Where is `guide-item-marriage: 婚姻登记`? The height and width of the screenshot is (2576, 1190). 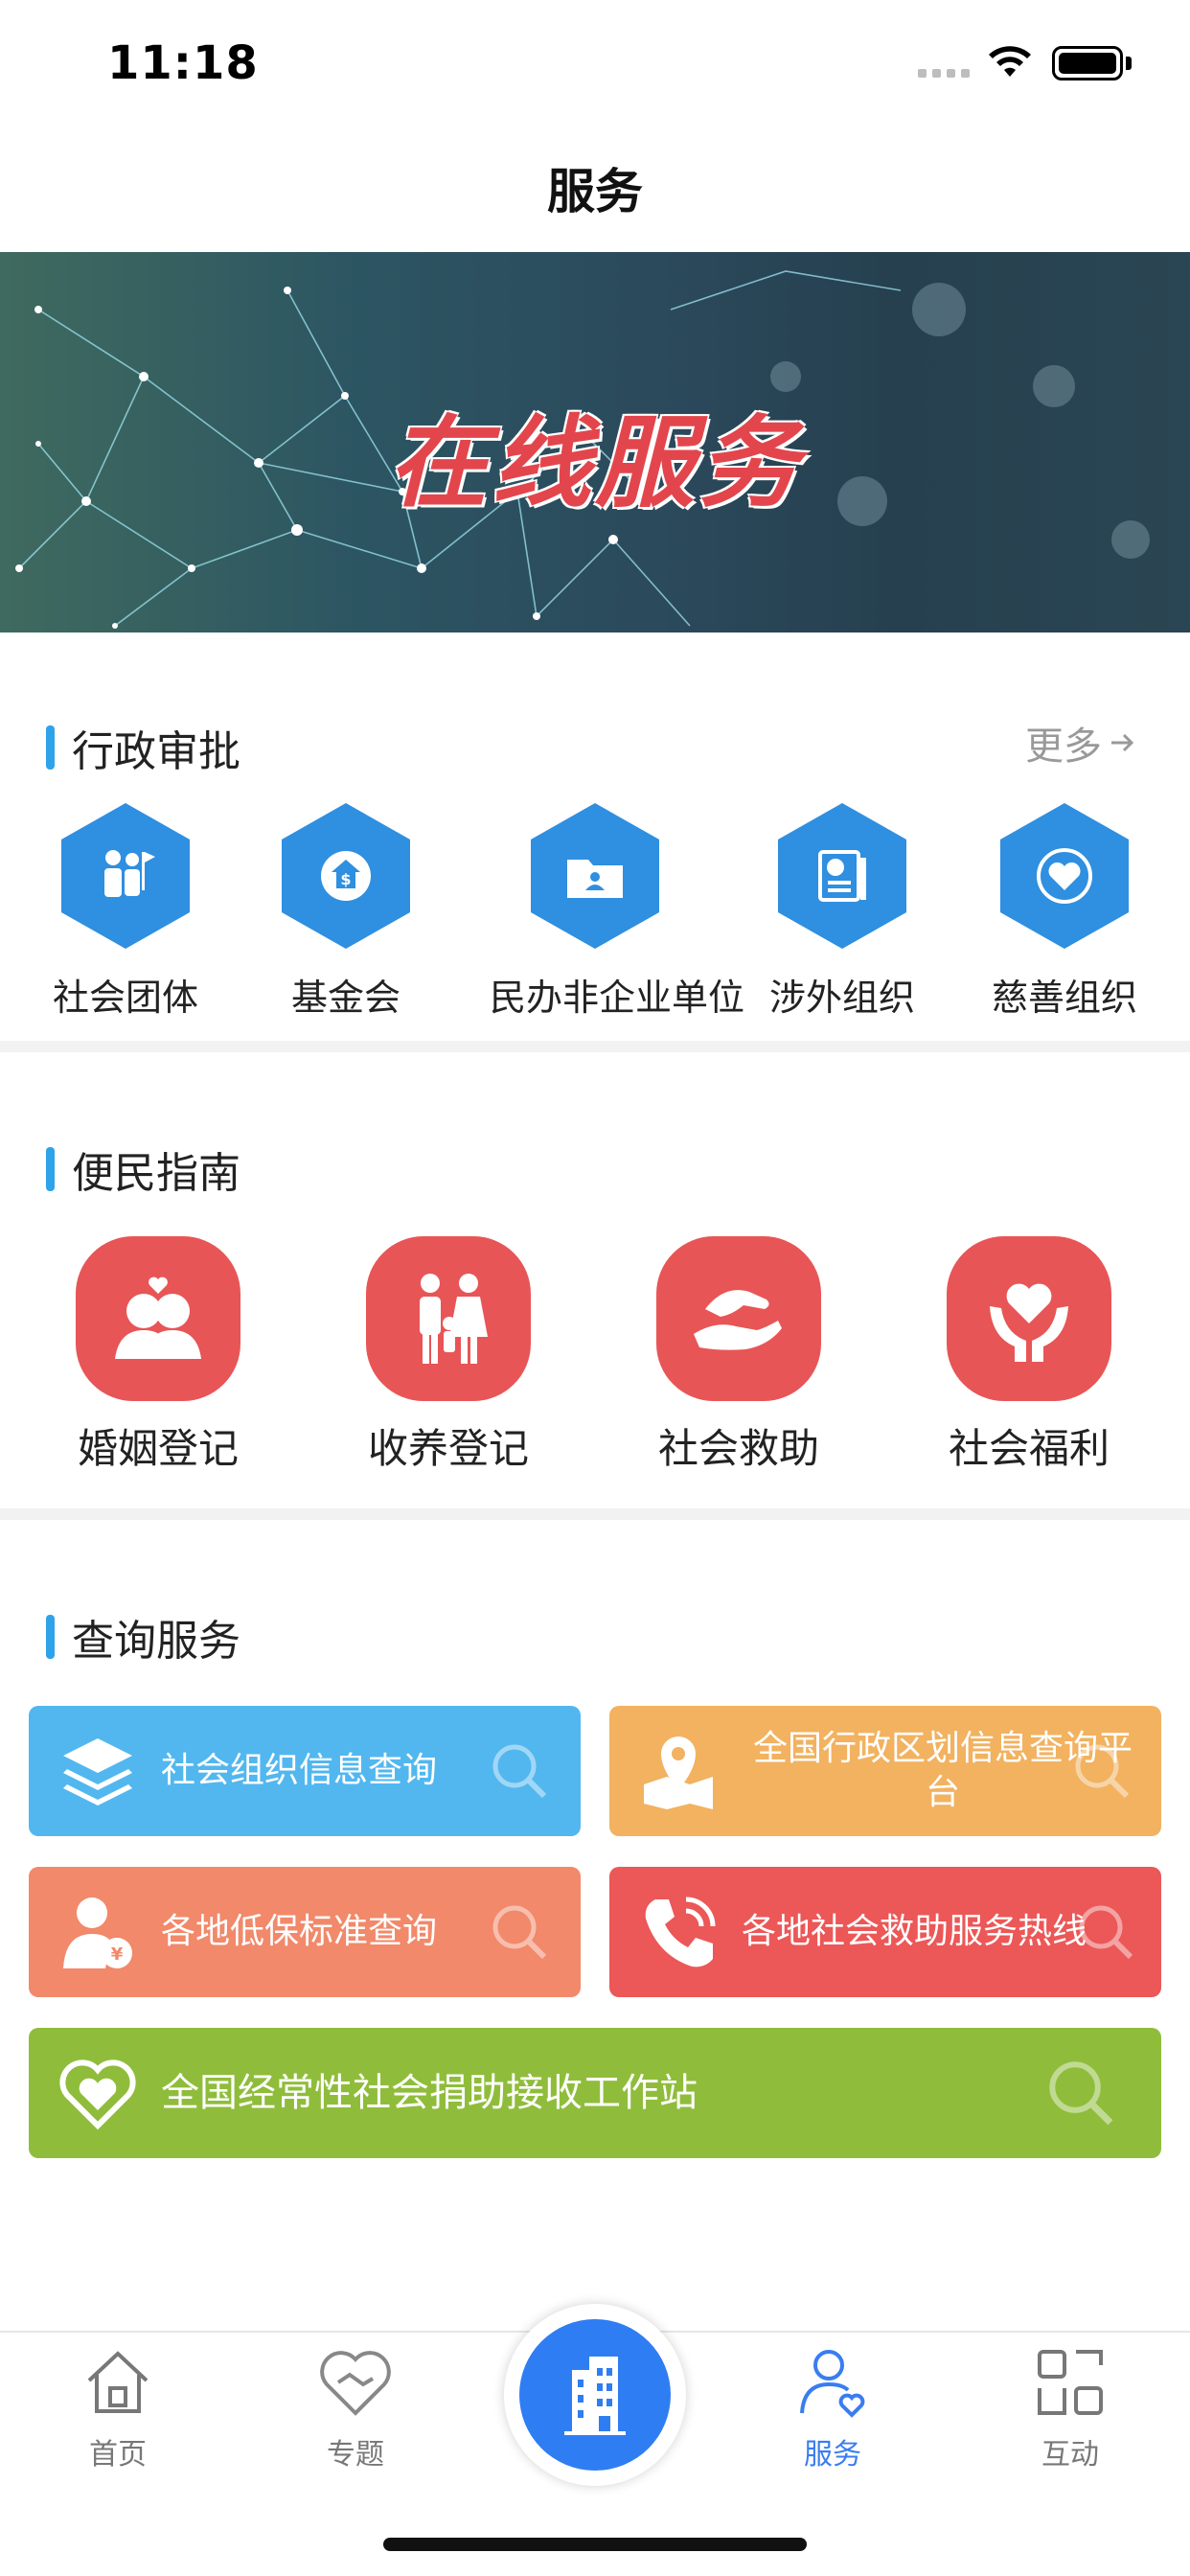
guide-item-marriage: 婚姻登记 is located at coordinates (158, 1355).